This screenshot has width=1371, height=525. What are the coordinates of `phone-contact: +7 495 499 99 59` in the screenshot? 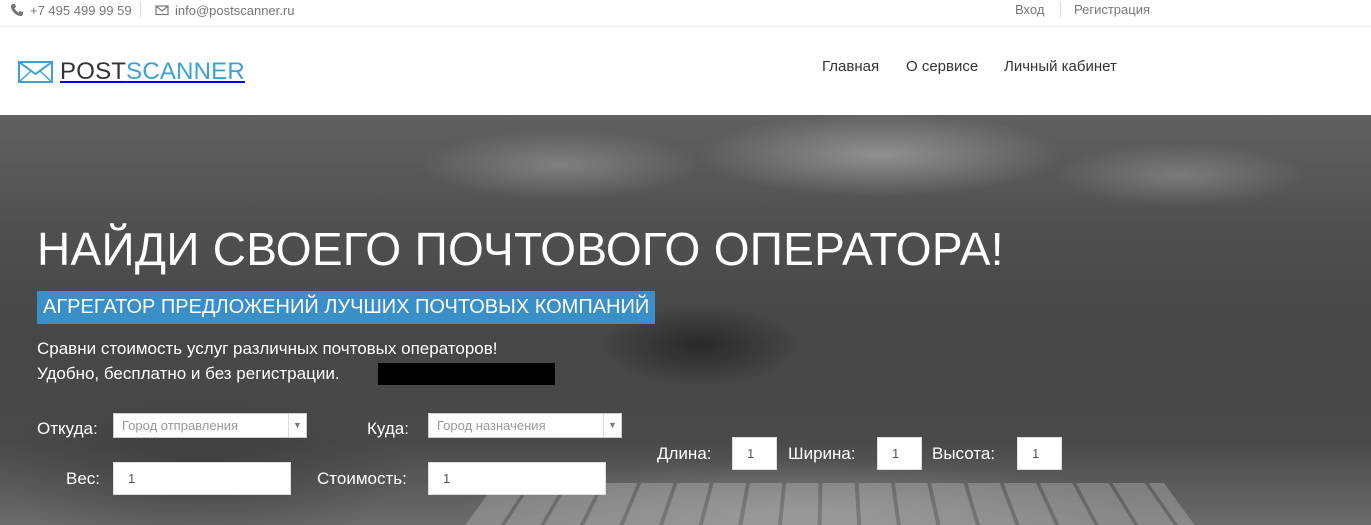 It's located at (71, 10).